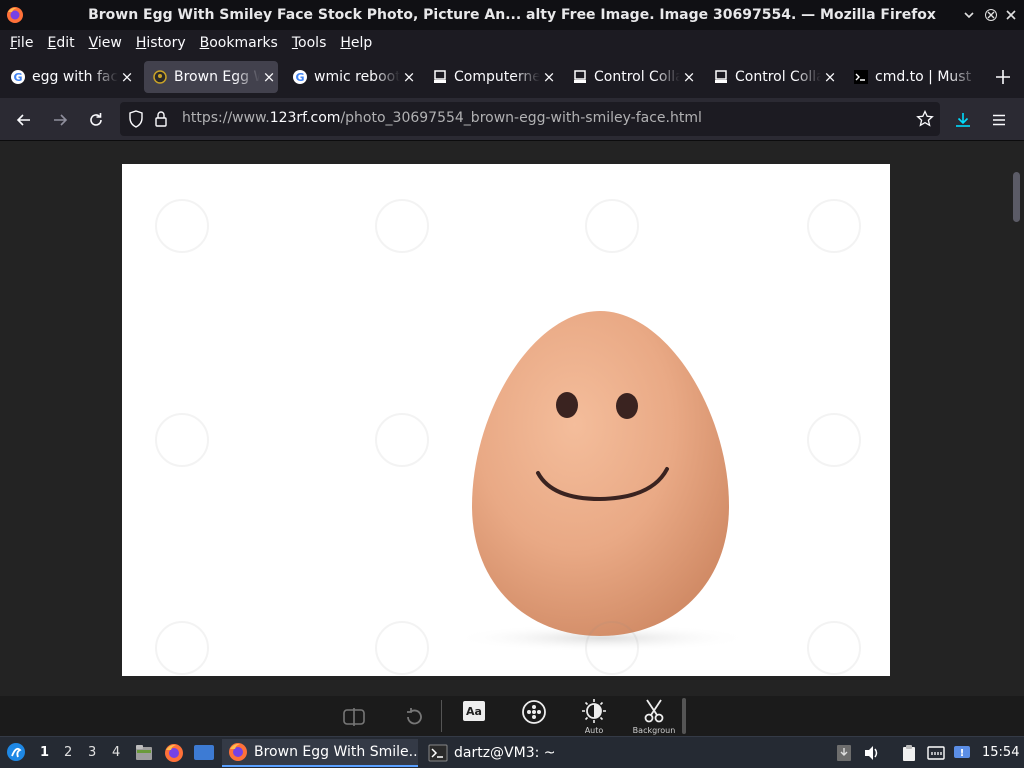  Describe the element at coordinates (441, 716) in the screenshot. I see `toolbar-divider` at that location.